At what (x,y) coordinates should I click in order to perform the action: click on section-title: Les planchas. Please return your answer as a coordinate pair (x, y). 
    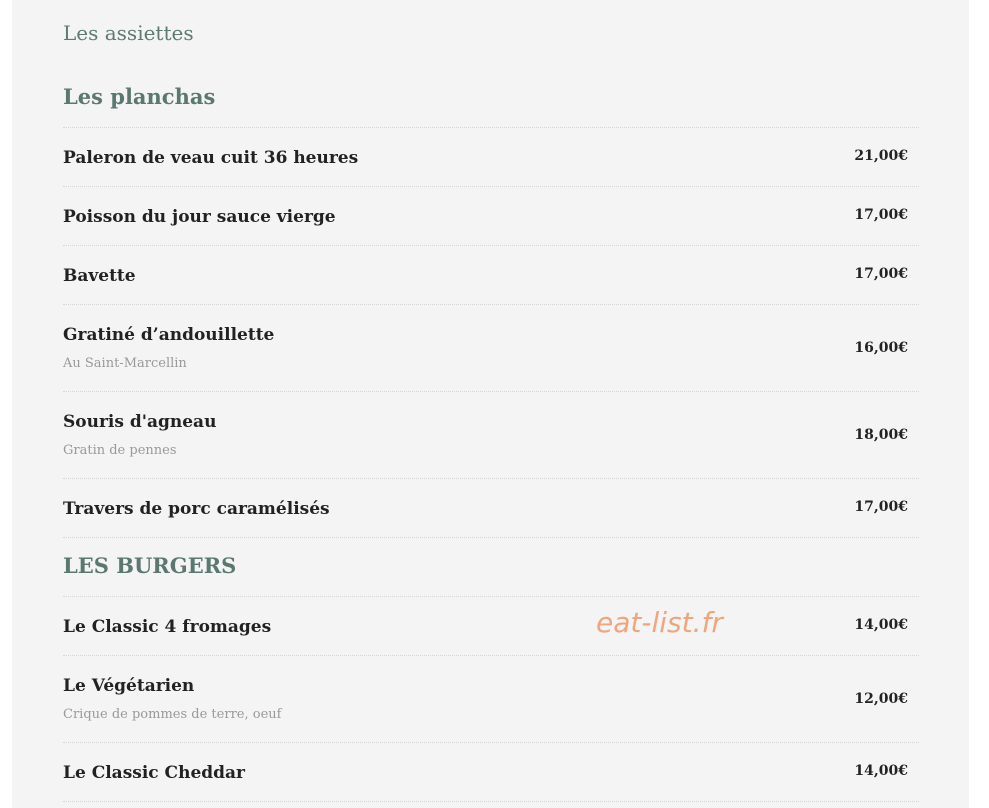
    Looking at the image, I should click on (139, 96).